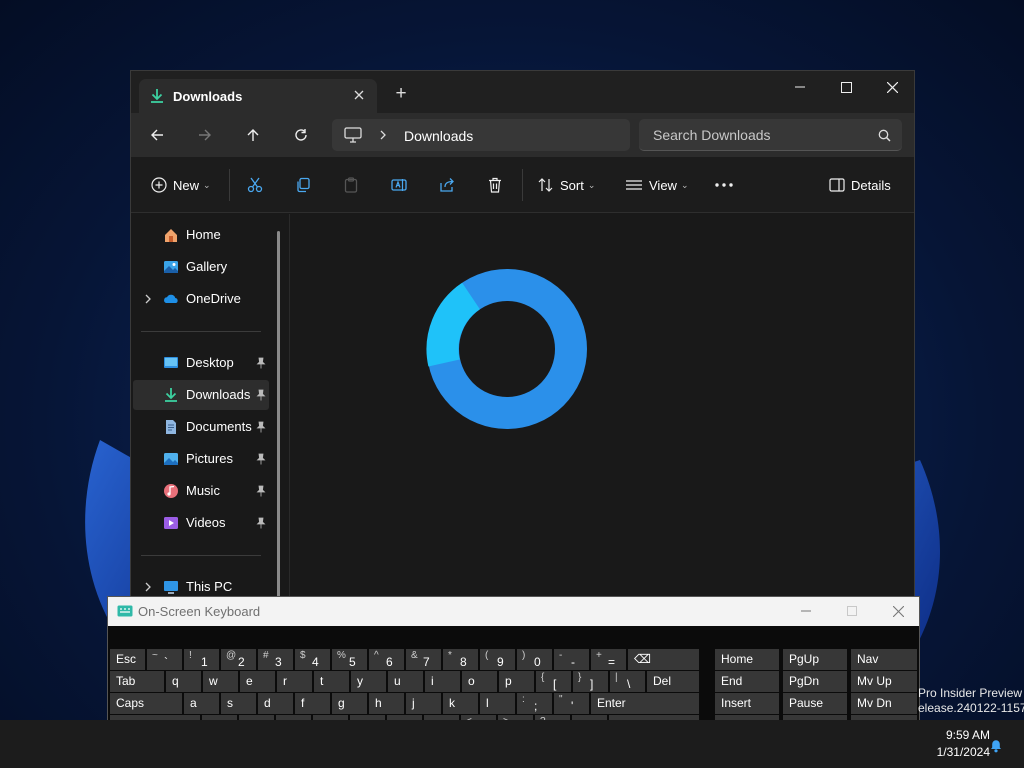 This screenshot has width=1024, height=768. Describe the element at coordinates (303, 185) in the screenshot. I see `copy-button` at that location.